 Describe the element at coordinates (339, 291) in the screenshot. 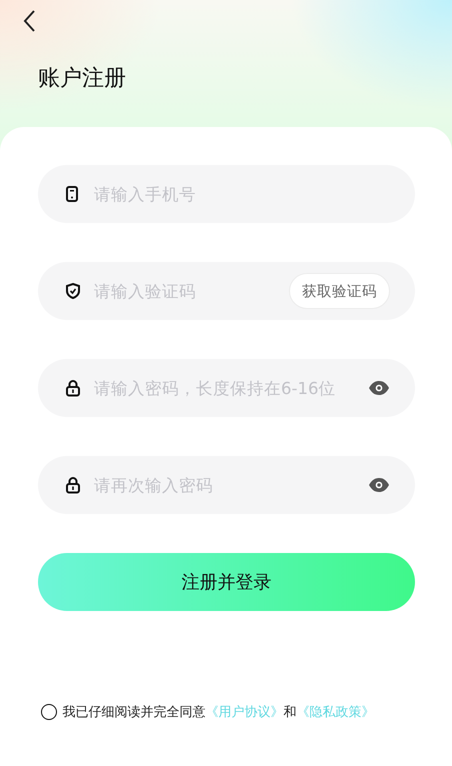

I see `get-code-button: 获取验证码` at that location.